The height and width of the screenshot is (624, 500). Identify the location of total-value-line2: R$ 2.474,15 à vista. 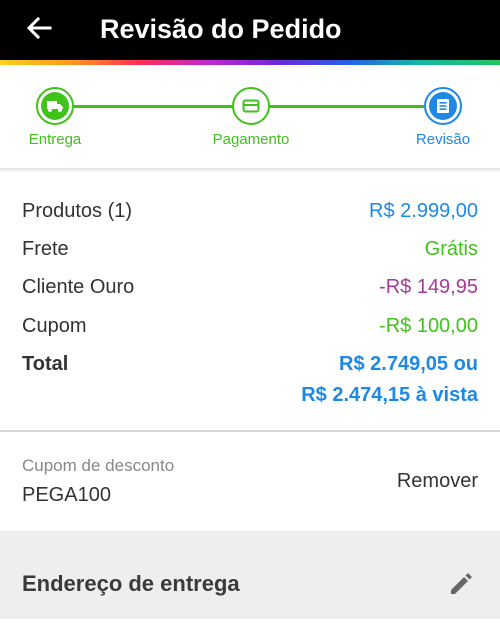
(389, 395).